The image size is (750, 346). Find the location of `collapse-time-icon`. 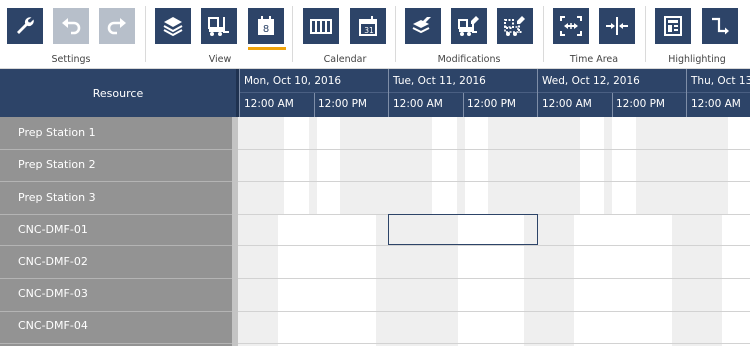

collapse-time-icon is located at coordinates (617, 26).